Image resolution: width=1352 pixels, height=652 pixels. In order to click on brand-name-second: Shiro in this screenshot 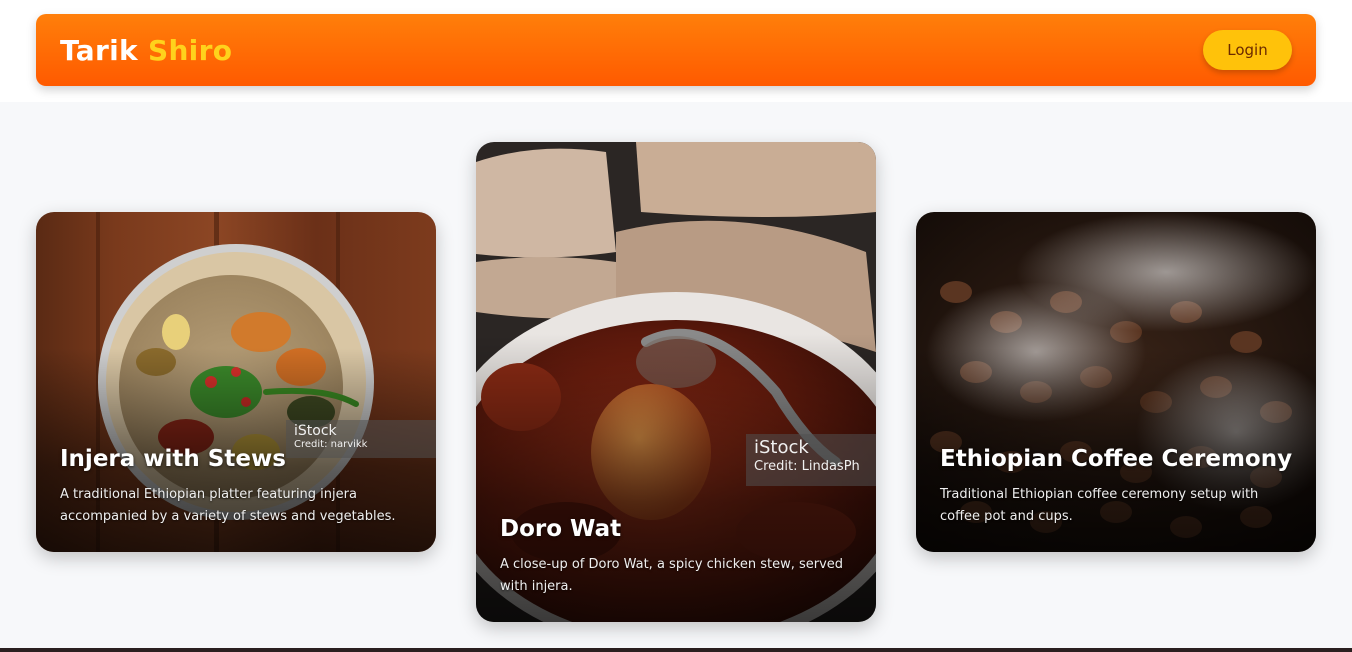, I will do `click(190, 50)`.